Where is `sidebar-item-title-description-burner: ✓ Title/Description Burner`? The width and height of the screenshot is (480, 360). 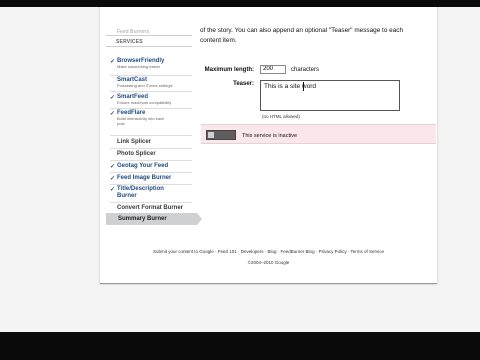 sidebar-item-title-description-burner: ✓ Title/Description Burner is located at coordinates (151, 193).